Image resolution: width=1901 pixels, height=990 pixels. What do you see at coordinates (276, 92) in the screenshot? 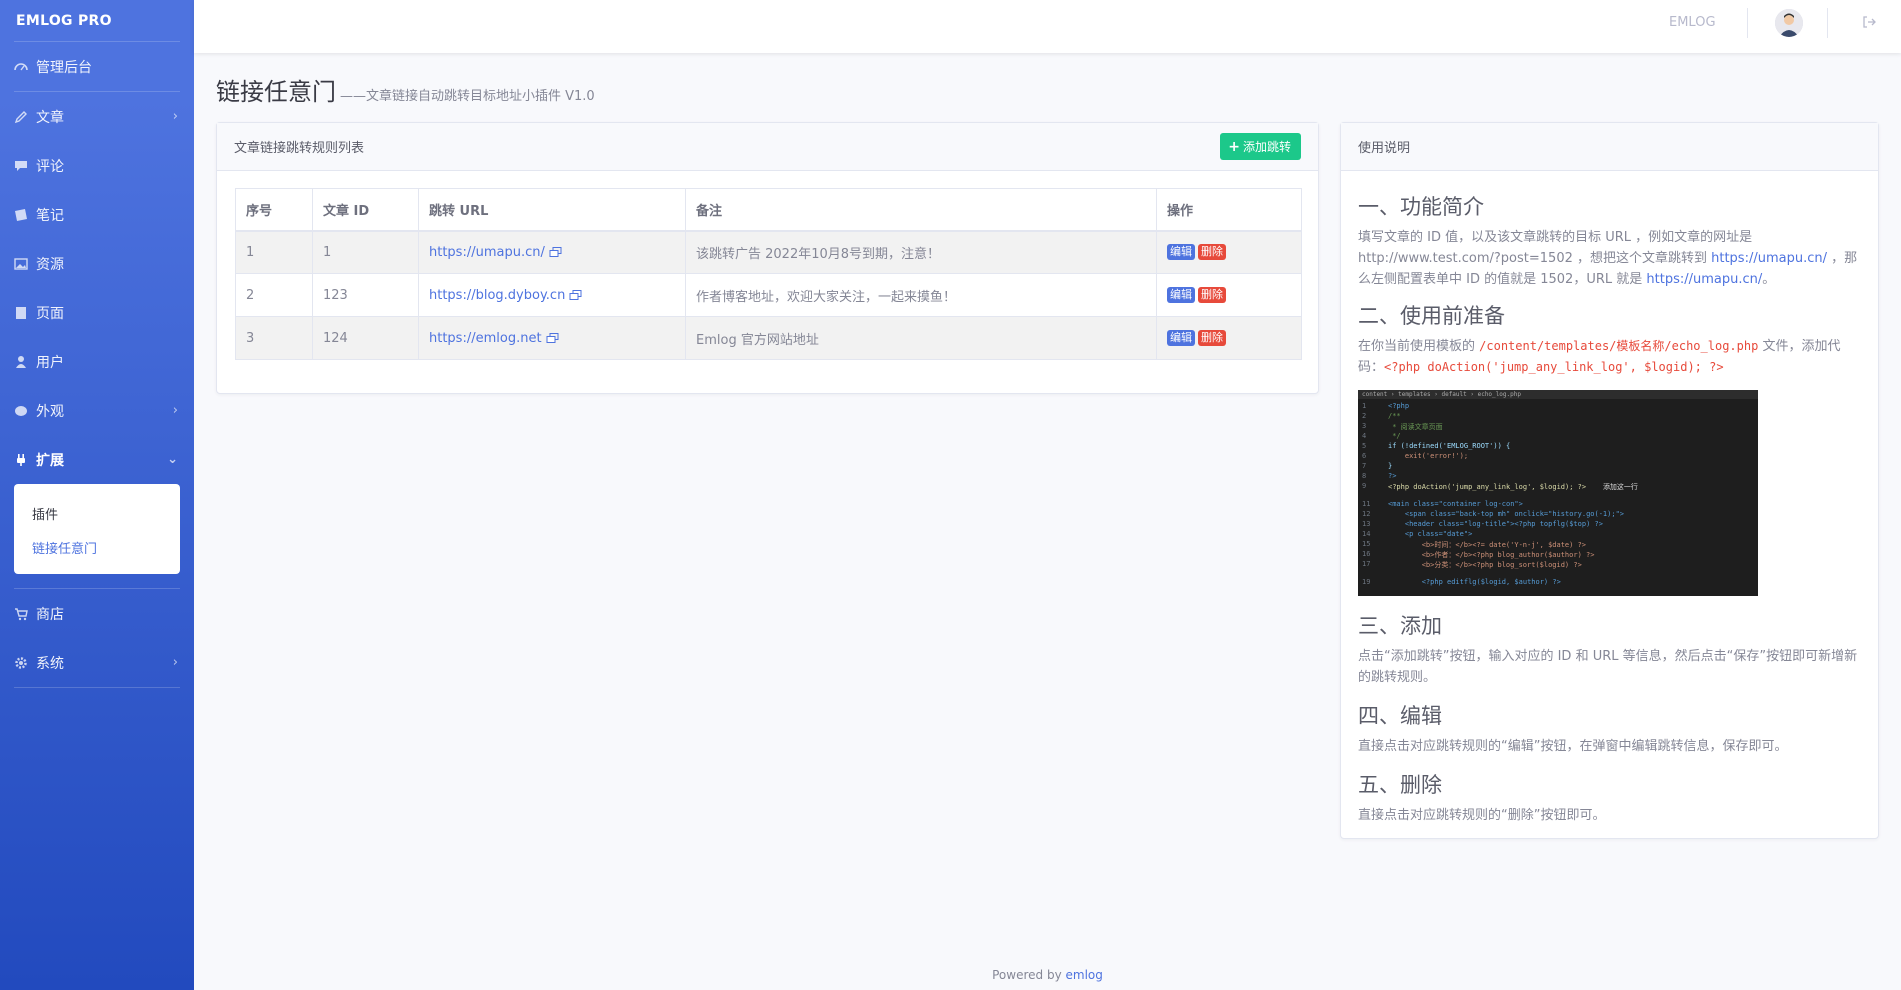
I see `page-title: 链接任意门` at bounding box center [276, 92].